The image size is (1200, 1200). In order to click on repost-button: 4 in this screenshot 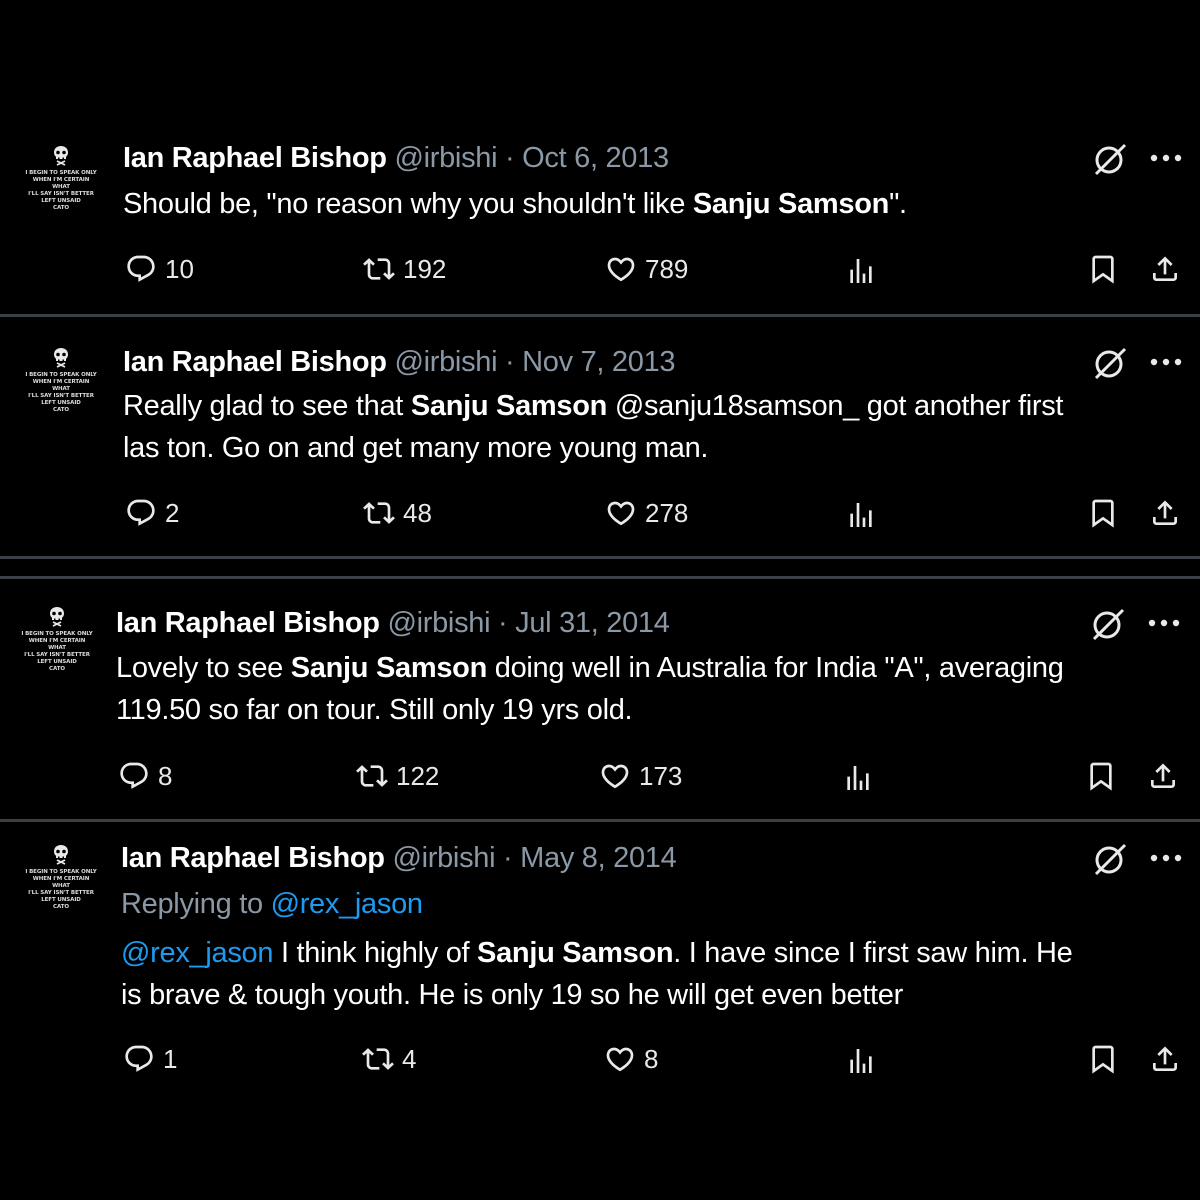, I will do `click(389, 1059)`.